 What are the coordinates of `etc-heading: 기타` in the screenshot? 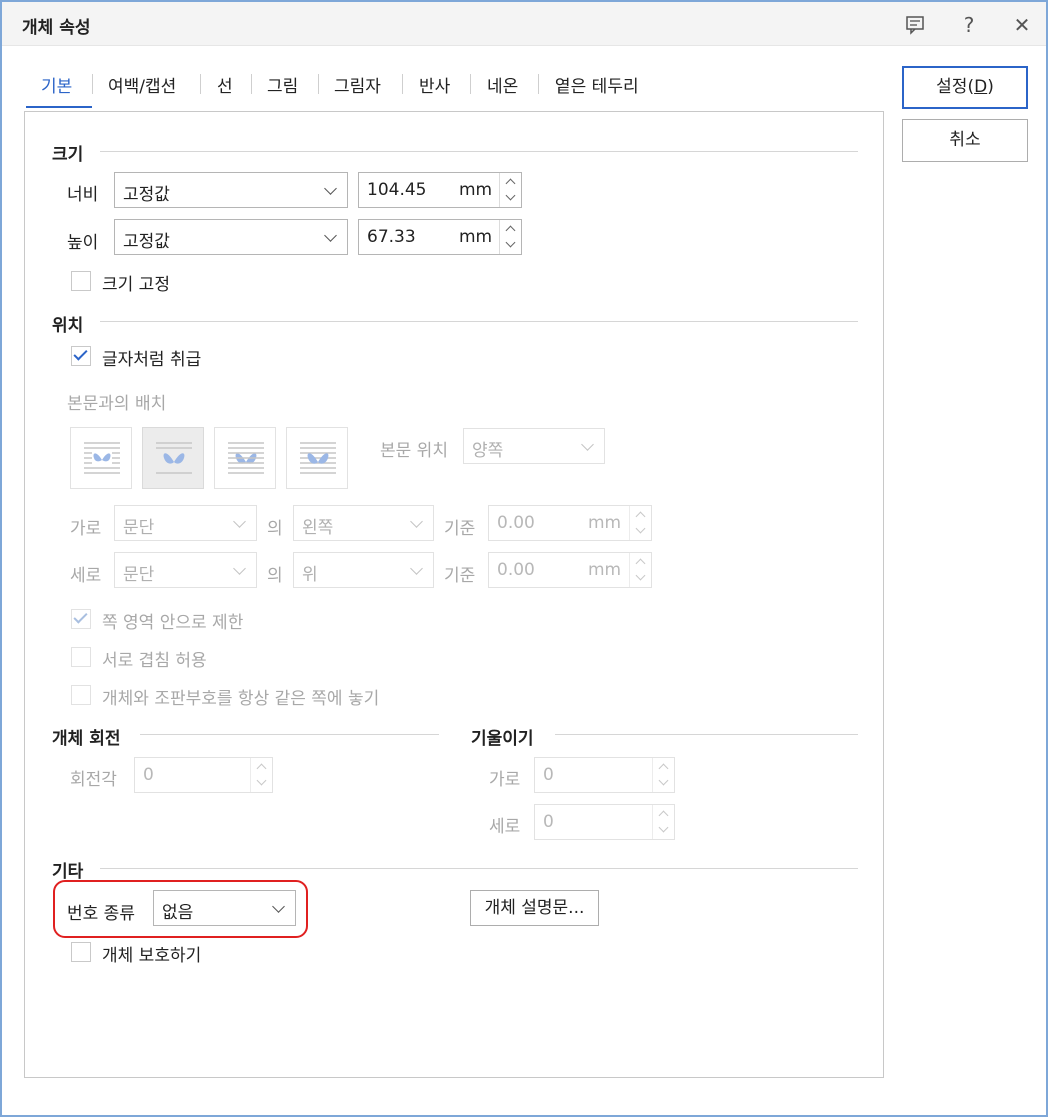 It's located at (68, 872).